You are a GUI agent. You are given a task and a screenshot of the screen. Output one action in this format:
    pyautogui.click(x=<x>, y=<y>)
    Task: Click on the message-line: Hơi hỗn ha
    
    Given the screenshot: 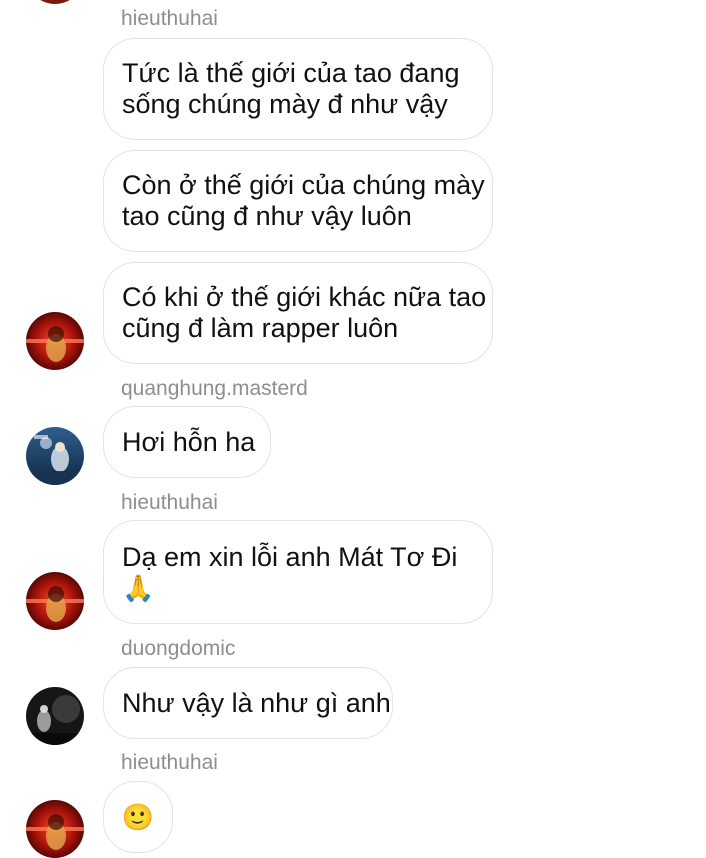 What is the action you would take?
    pyautogui.click(x=189, y=441)
    